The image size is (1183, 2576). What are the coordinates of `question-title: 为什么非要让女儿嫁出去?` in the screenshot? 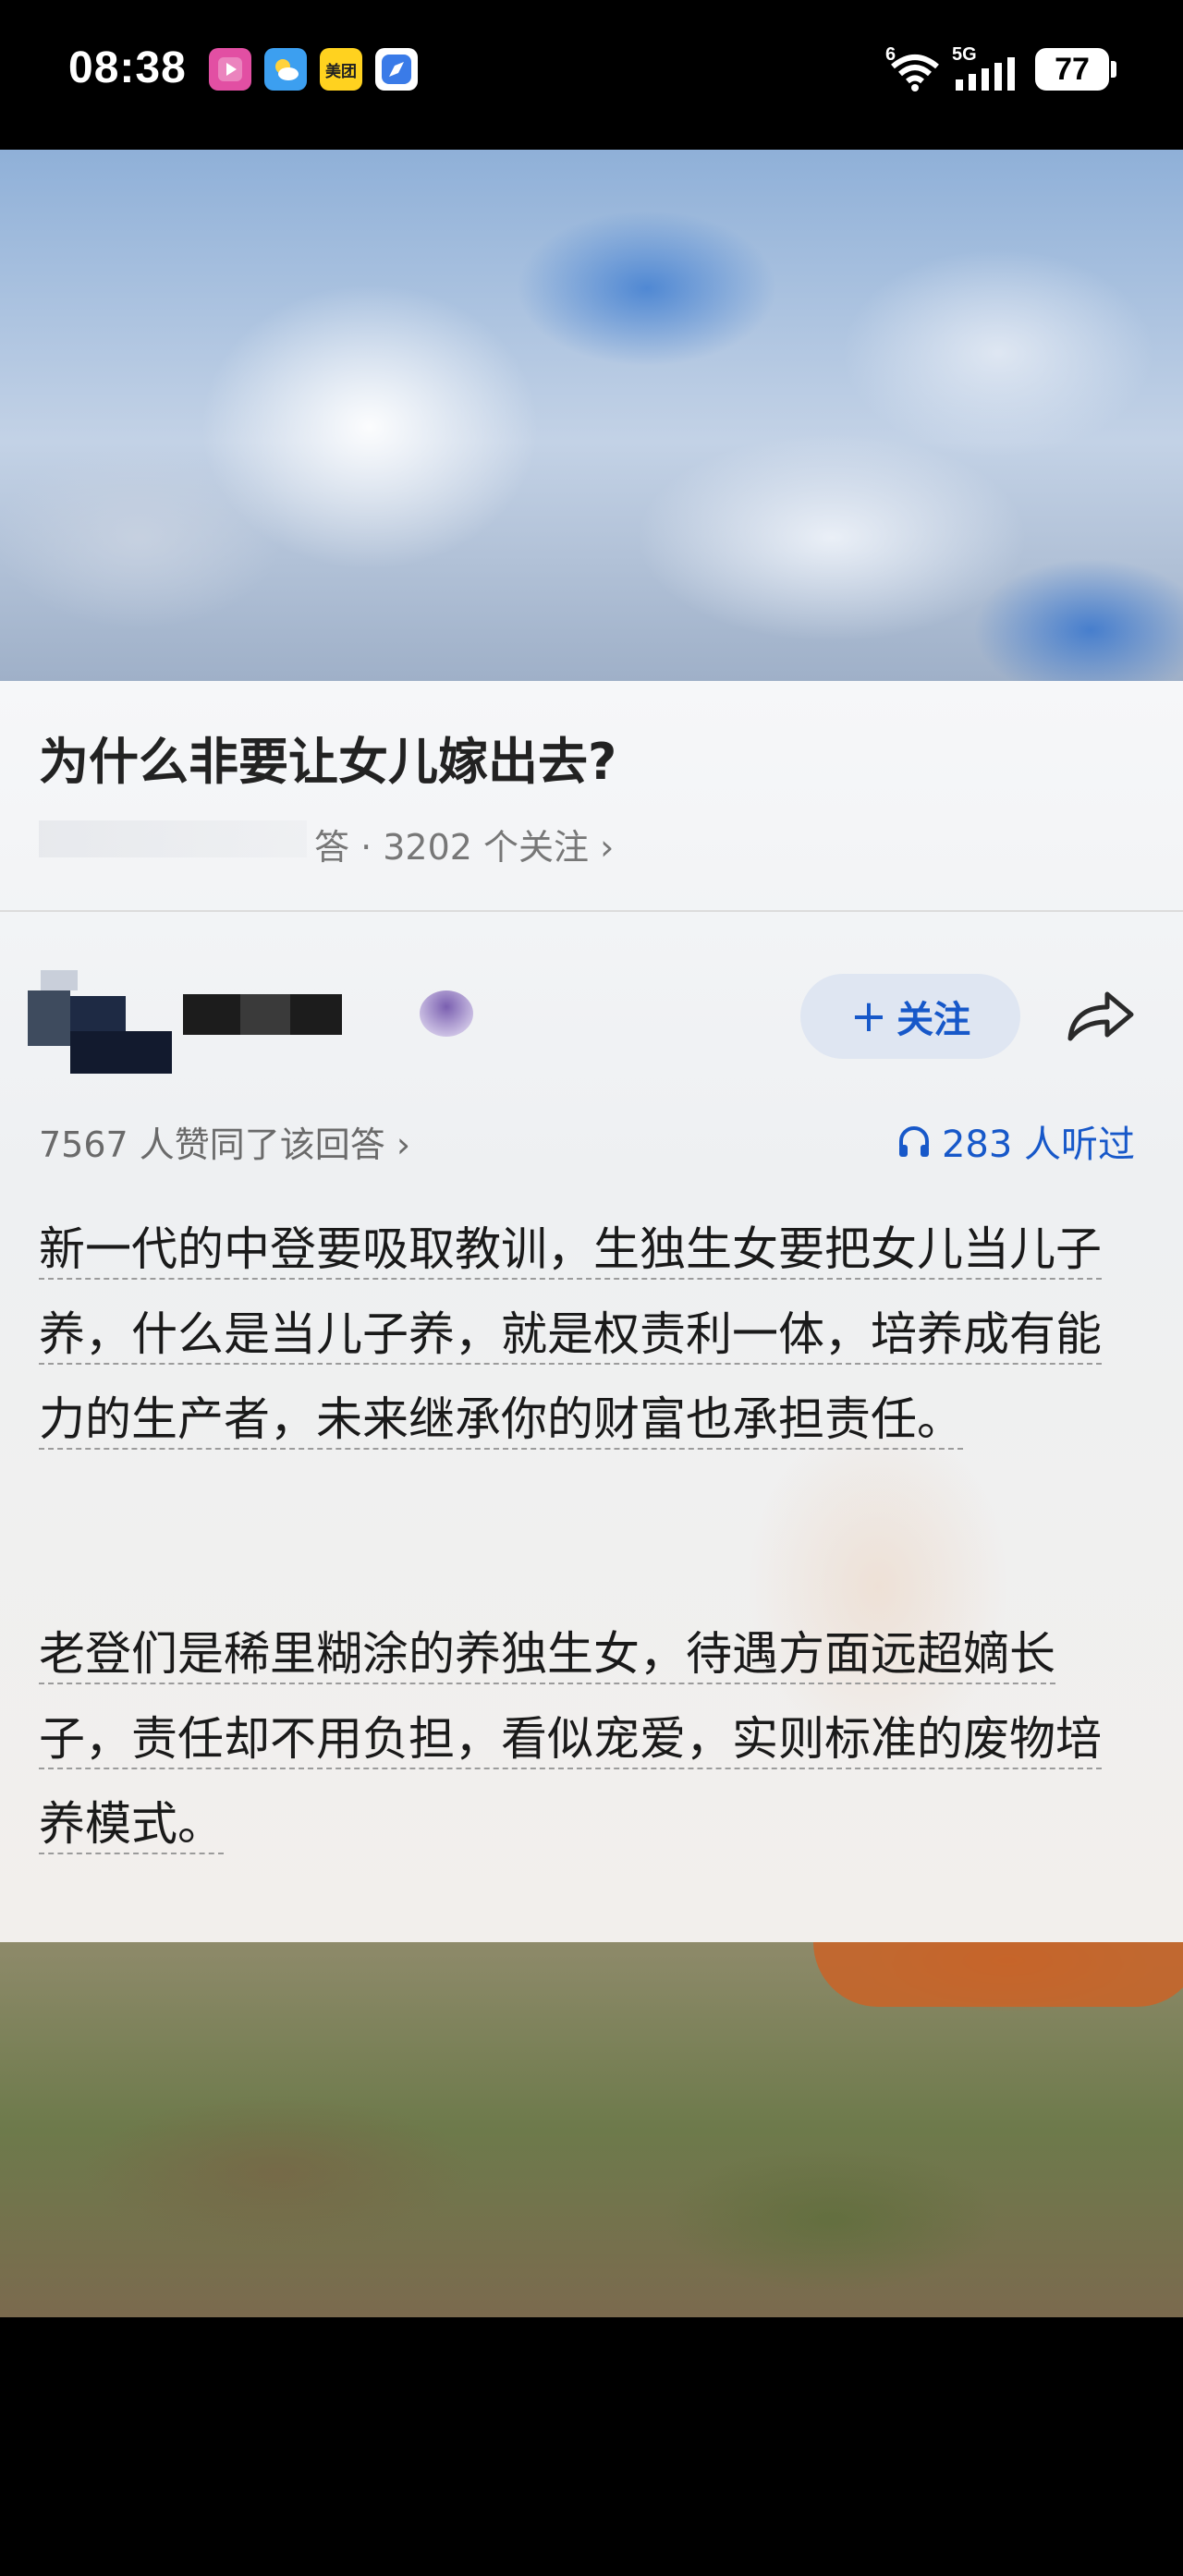 It's located at (327, 757).